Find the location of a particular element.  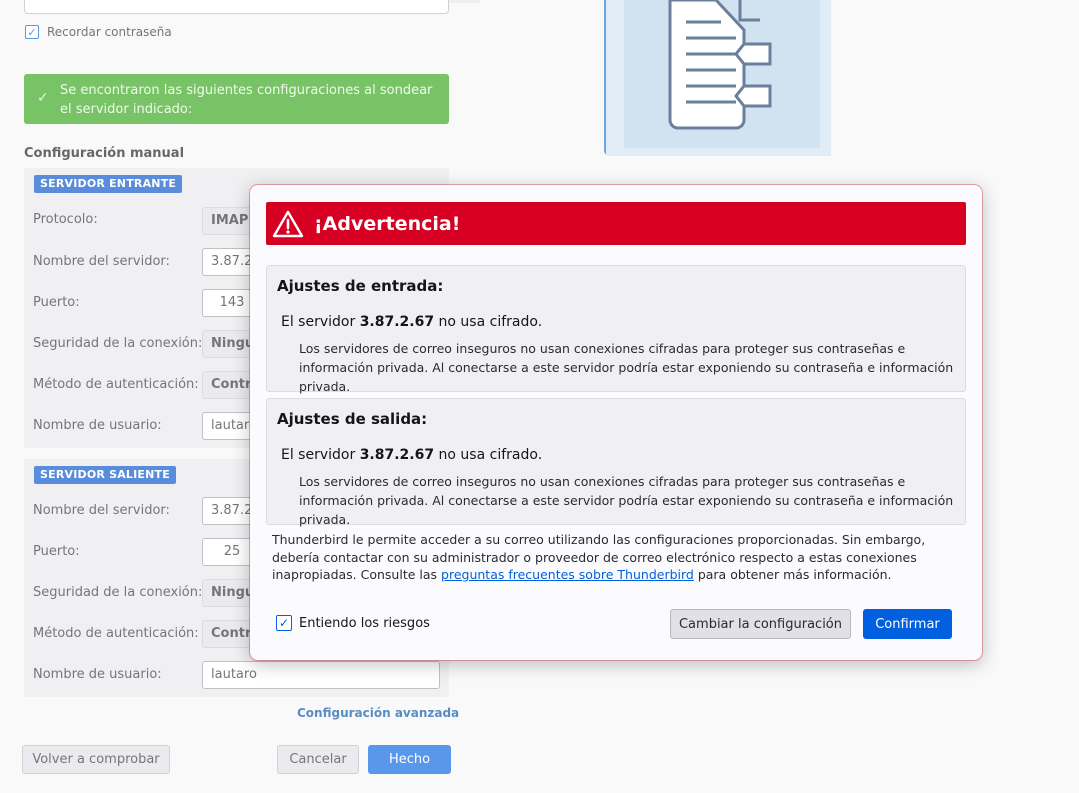

dialog-title: ¡Advertencia! is located at coordinates (387, 223).